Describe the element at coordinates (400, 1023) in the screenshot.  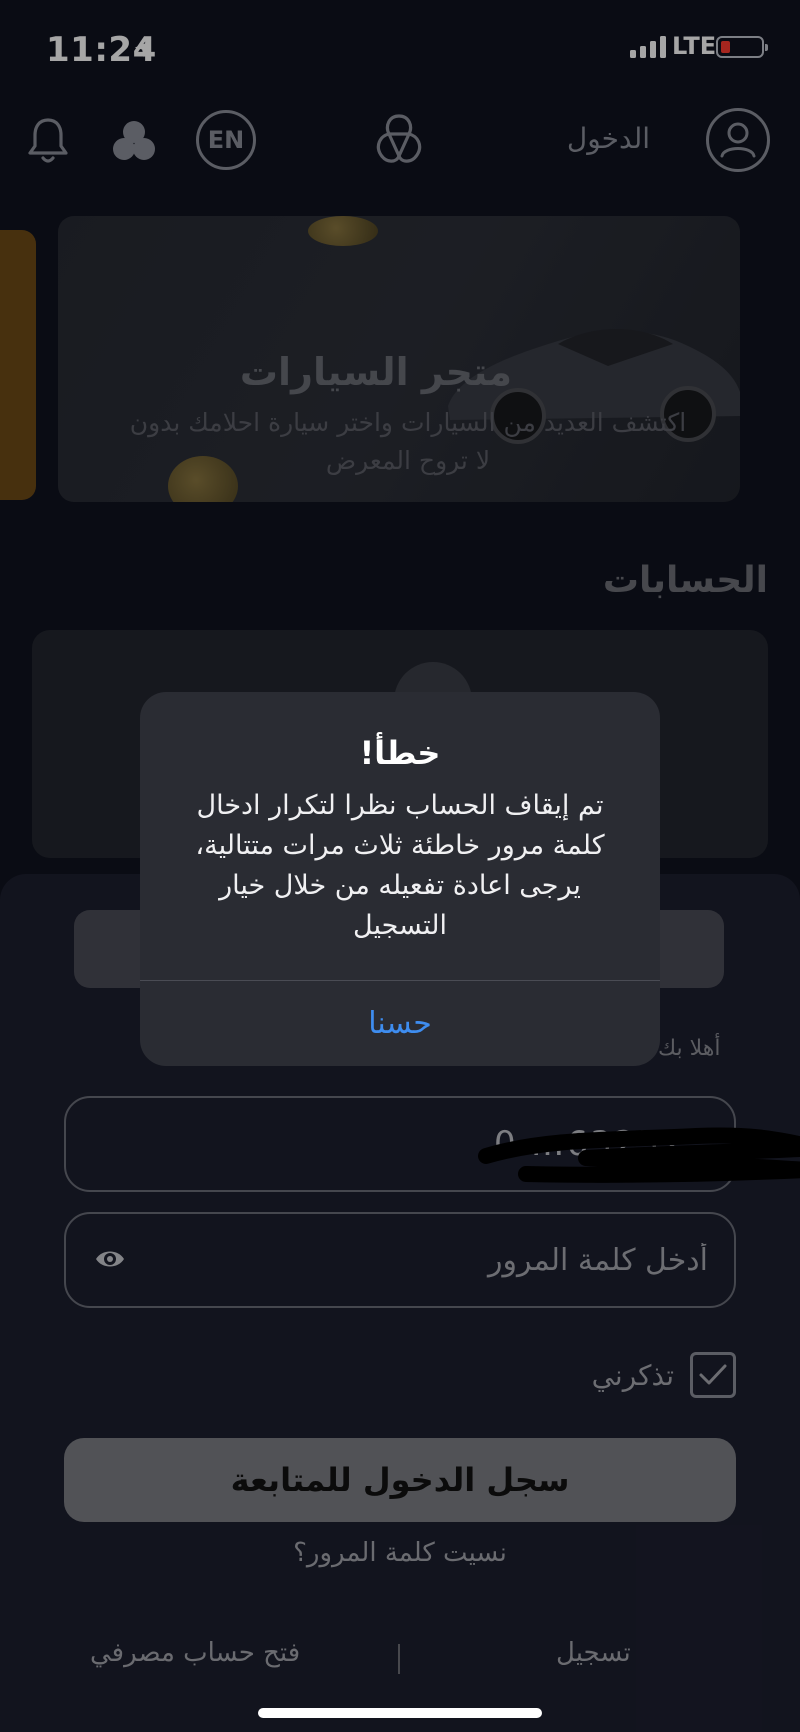
I see `alert-ok-button: حسنا` at that location.